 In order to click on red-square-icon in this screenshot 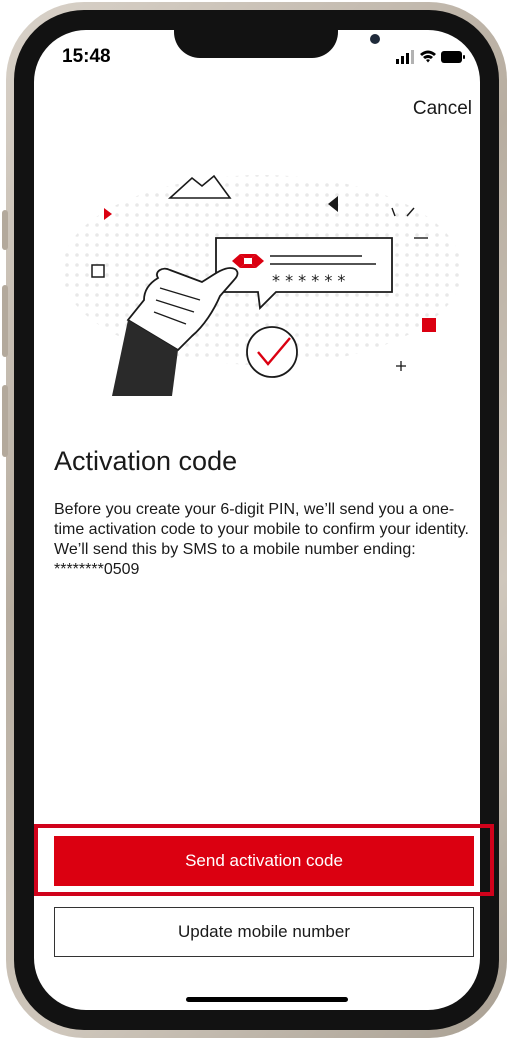, I will do `click(429, 325)`.